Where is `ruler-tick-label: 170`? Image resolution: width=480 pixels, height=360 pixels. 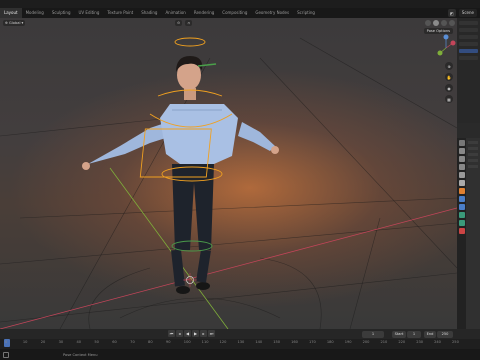
ruler-tick-label: 170 is located at coordinates (312, 342).